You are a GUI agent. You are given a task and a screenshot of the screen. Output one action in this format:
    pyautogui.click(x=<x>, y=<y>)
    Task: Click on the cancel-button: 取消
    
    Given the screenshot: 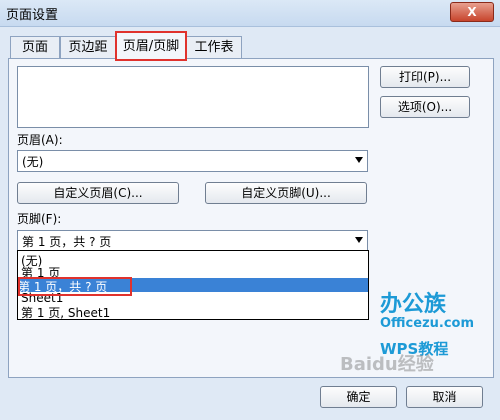 What is the action you would take?
    pyautogui.click(x=444, y=397)
    